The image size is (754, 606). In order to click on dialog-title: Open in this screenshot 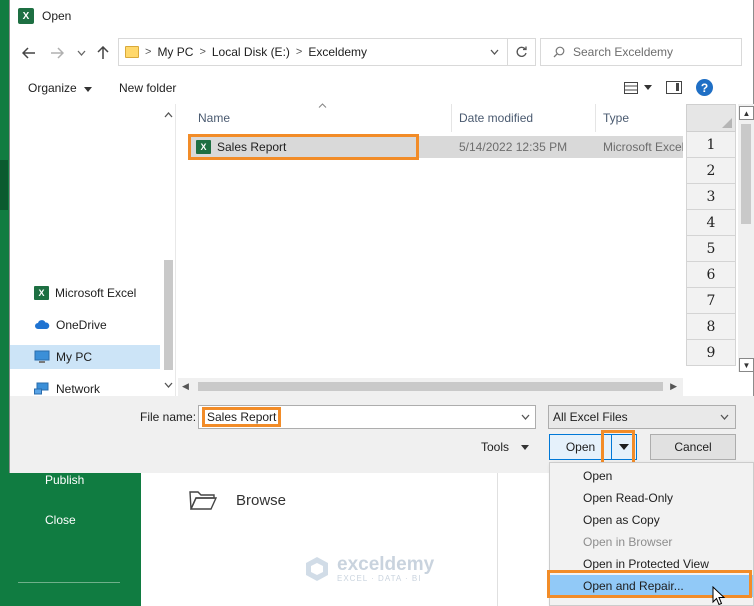, I will do `click(57, 16)`.